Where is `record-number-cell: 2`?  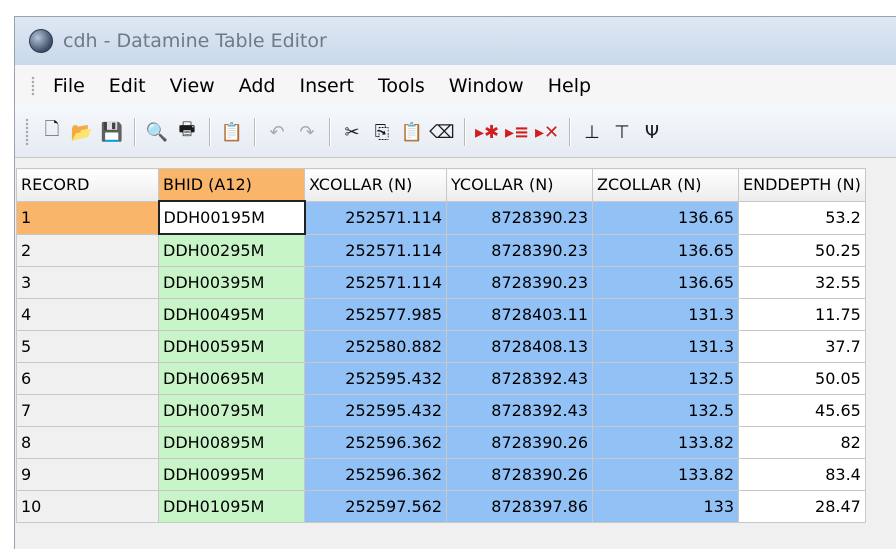
record-number-cell: 2 is located at coordinates (87, 250).